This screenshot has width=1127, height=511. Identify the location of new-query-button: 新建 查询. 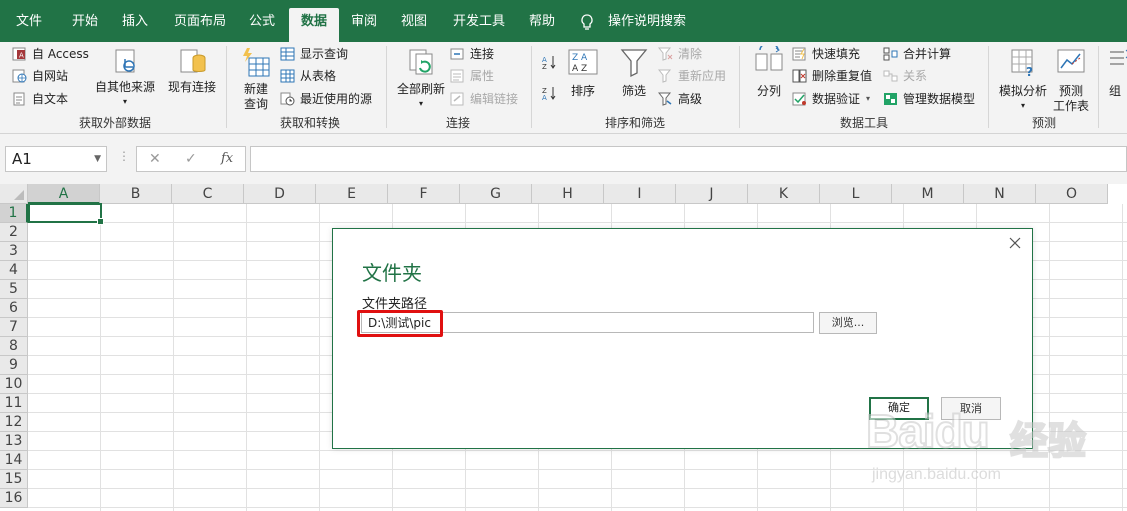
(256, 79).